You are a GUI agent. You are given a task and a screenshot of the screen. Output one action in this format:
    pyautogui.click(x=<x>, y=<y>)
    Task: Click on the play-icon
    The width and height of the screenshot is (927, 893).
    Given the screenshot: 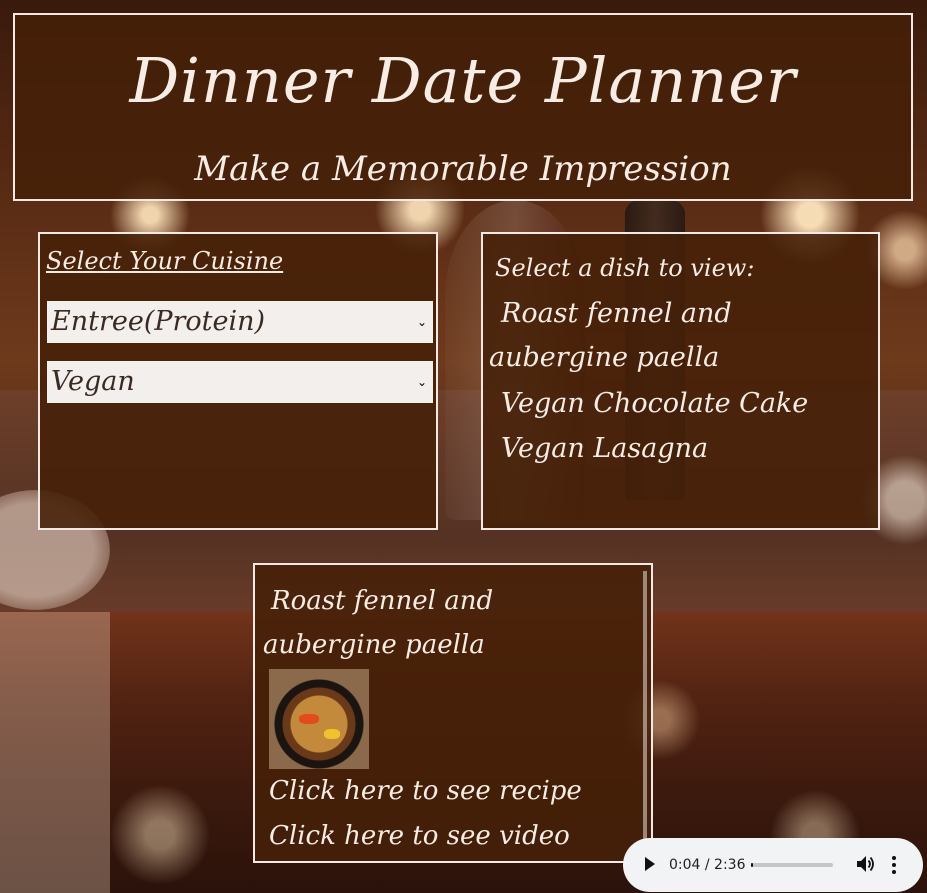 What is the action you would take?
    pyautogui.click(x=650, y=864)
    